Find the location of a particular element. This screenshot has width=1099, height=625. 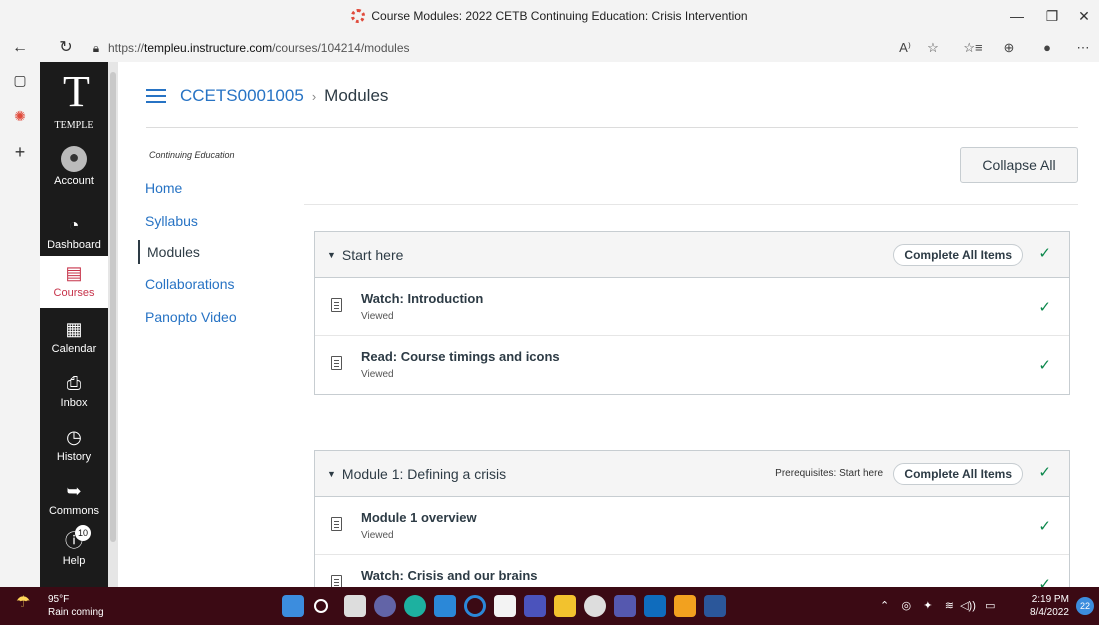

course-nav-syllabus: Syllabus is located at coordinates (168, 221).